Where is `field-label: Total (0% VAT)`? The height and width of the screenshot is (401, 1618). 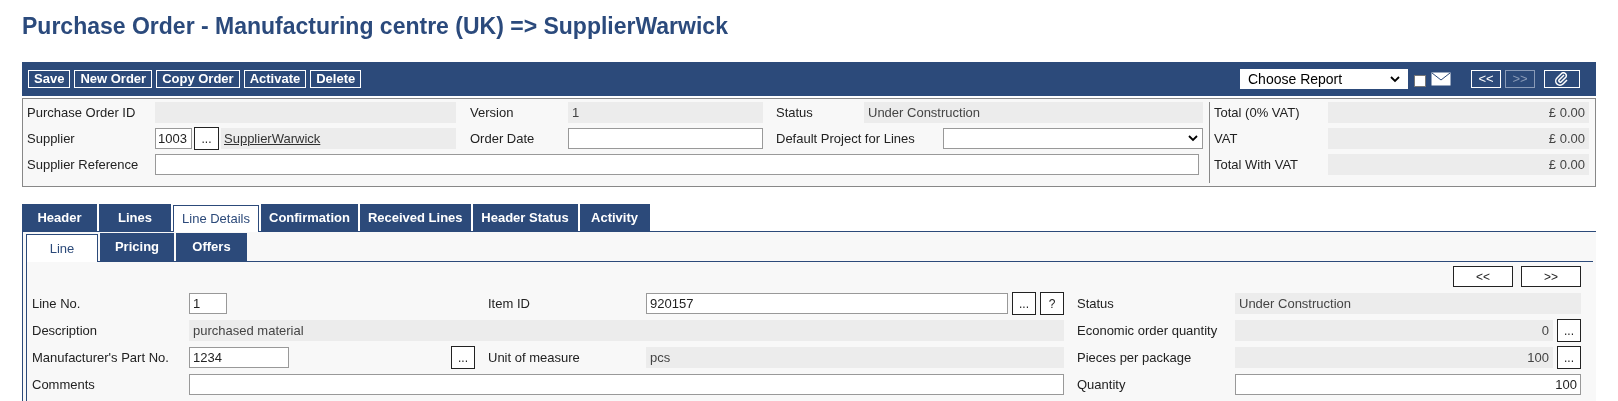 field-label: Total (0% VAT) is located at coordinates (1257, 112).